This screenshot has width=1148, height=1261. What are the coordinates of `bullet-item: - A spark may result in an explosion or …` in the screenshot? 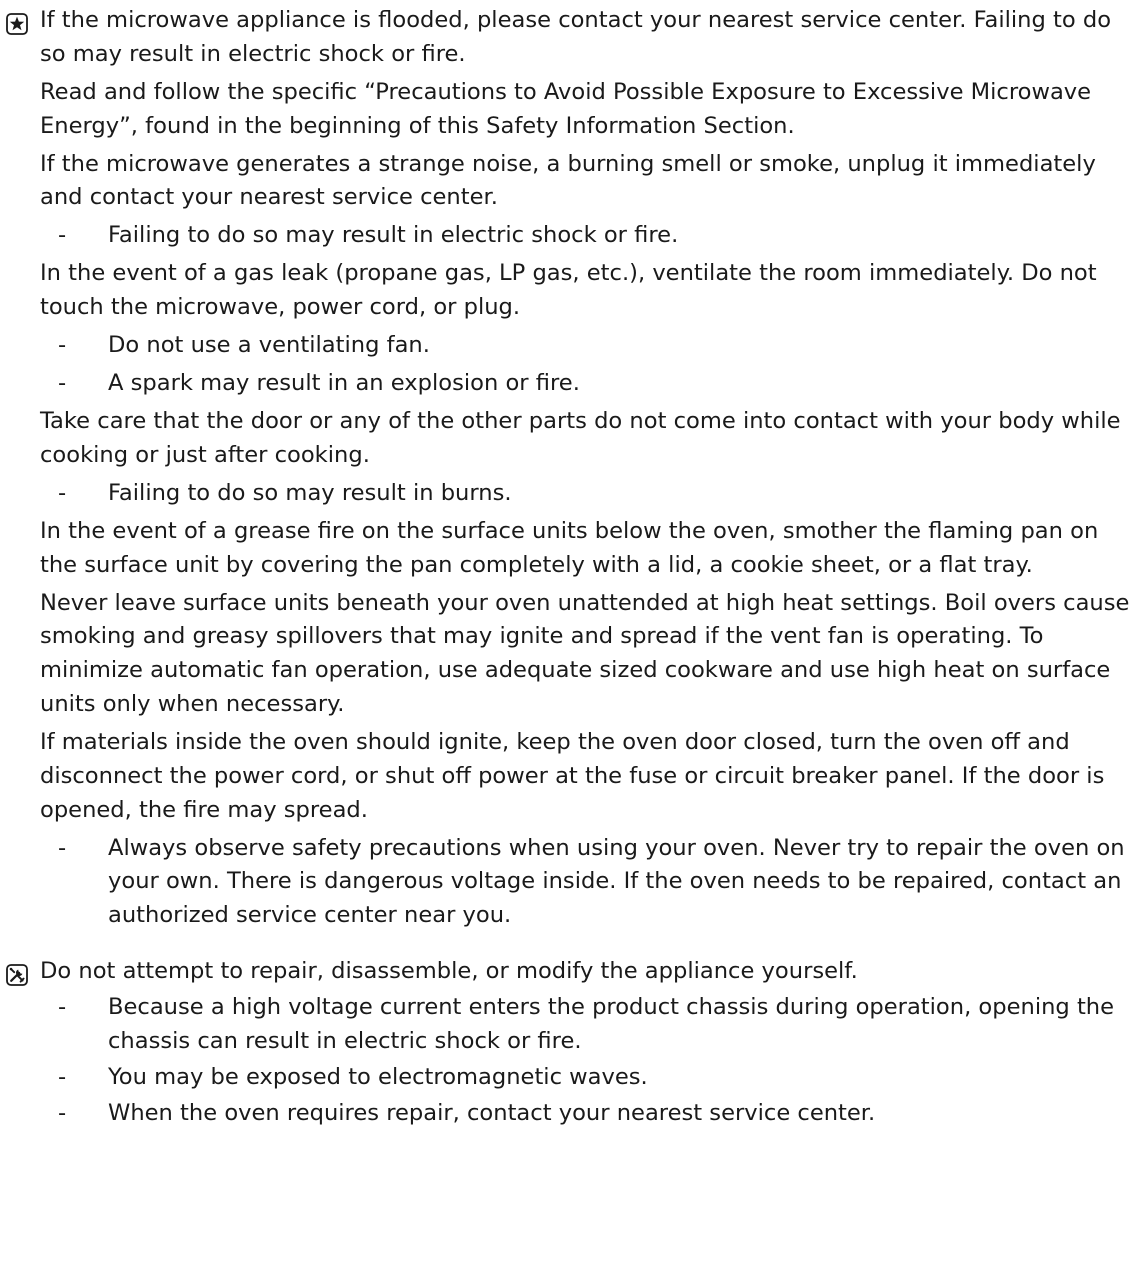 It's located at (590, 384).